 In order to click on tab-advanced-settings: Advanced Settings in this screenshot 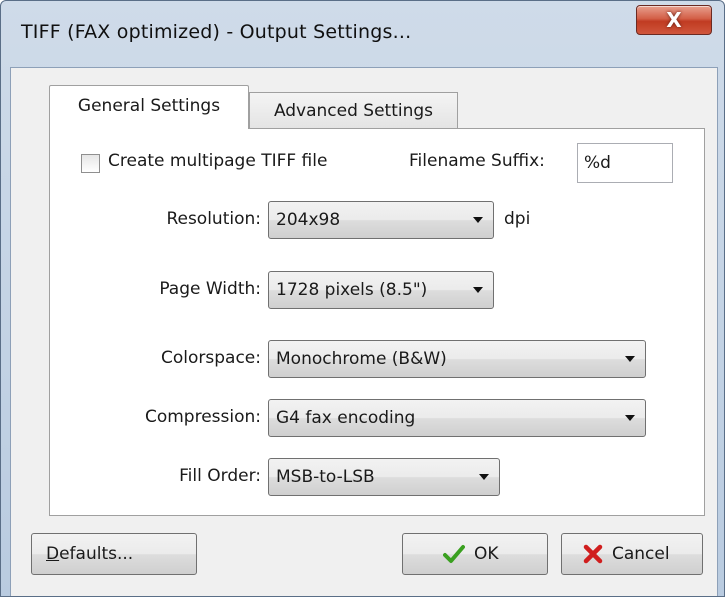, I will do `click(353, 110)`.